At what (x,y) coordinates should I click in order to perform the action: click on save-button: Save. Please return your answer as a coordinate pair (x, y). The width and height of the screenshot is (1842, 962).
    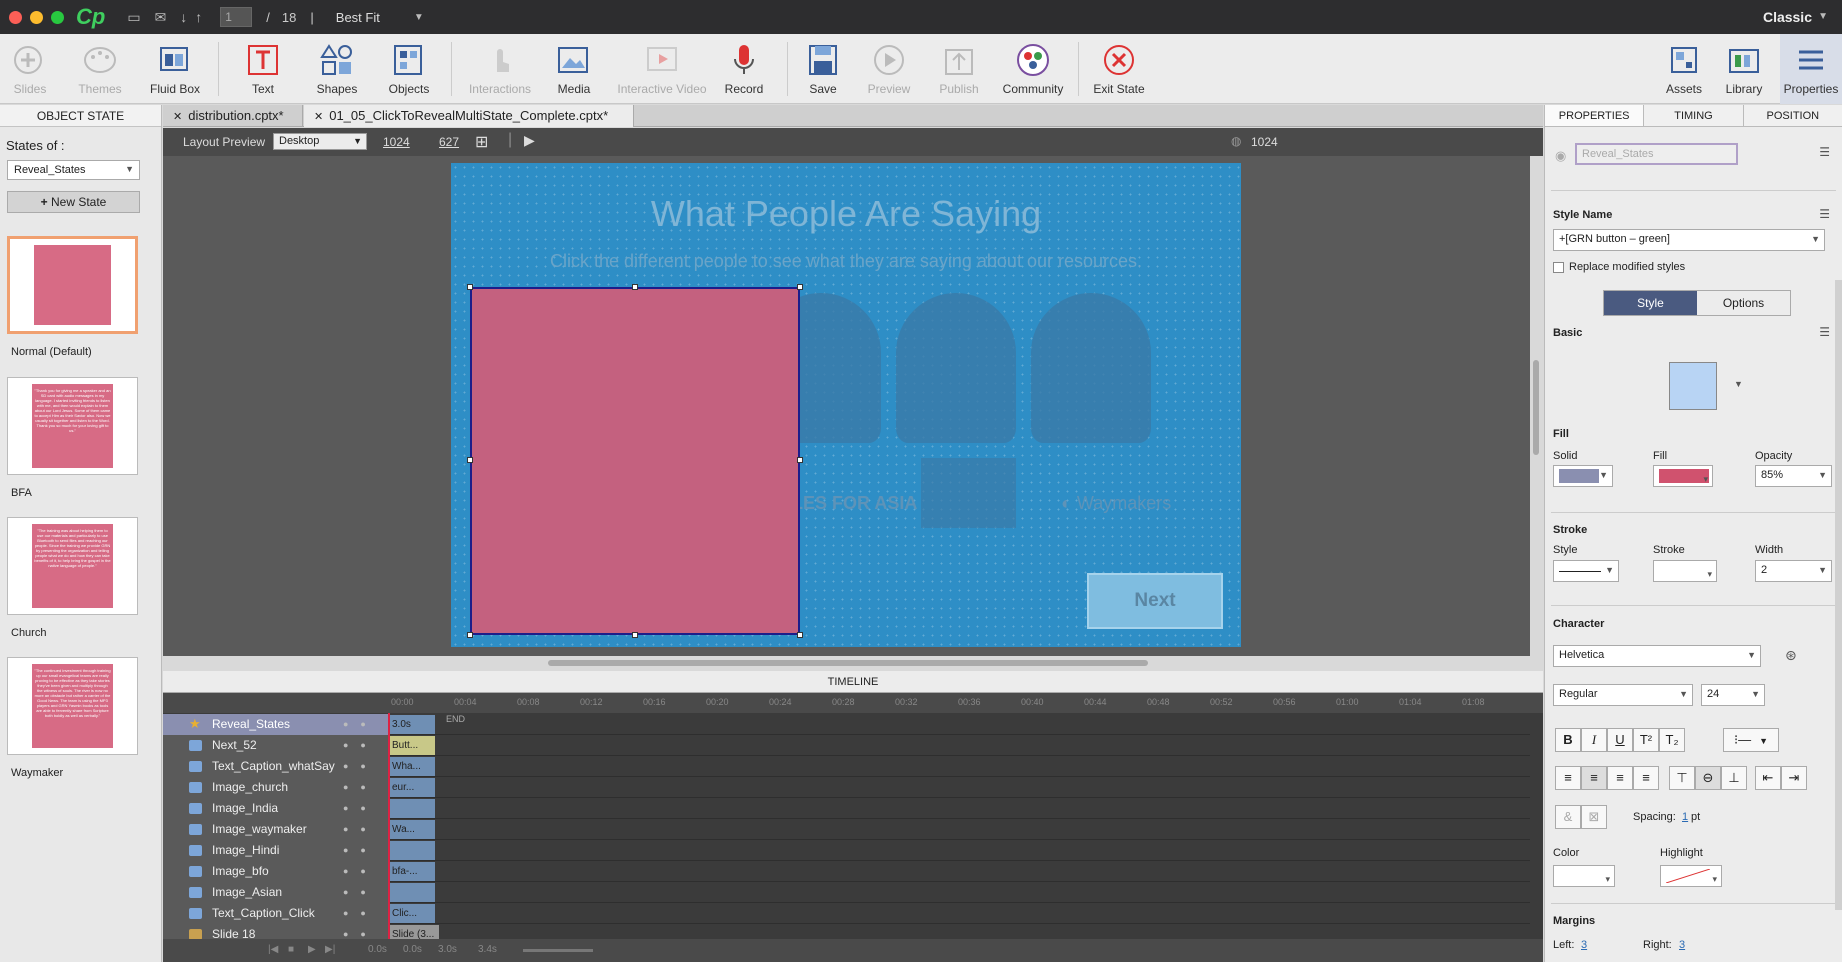
    Looking at the image, I should click on (823, 69).